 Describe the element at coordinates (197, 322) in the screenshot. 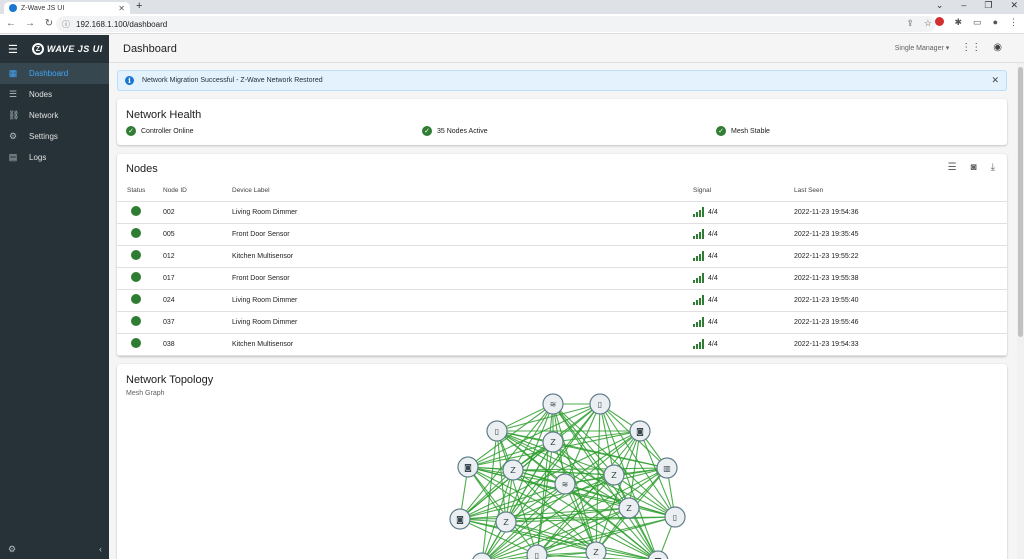

I see `node-id-cell: 037` at that location.